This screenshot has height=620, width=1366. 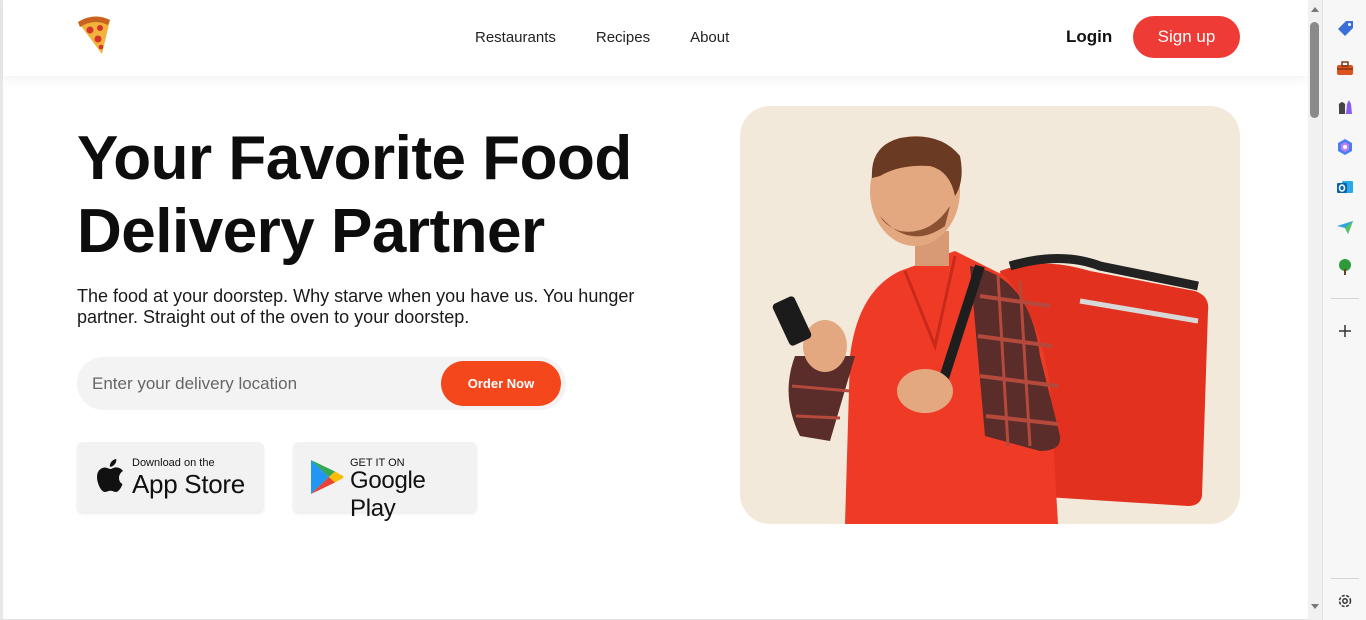 What do you see at coordinates (311, 231) in the screenshot?
I see `hero-title-line2: Delivery Partner` at bounding box center [311, 231].